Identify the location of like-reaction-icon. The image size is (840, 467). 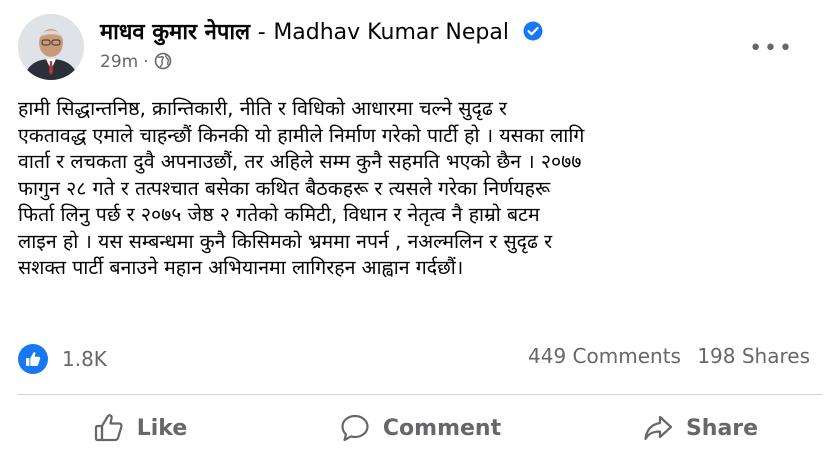
(33, 359).